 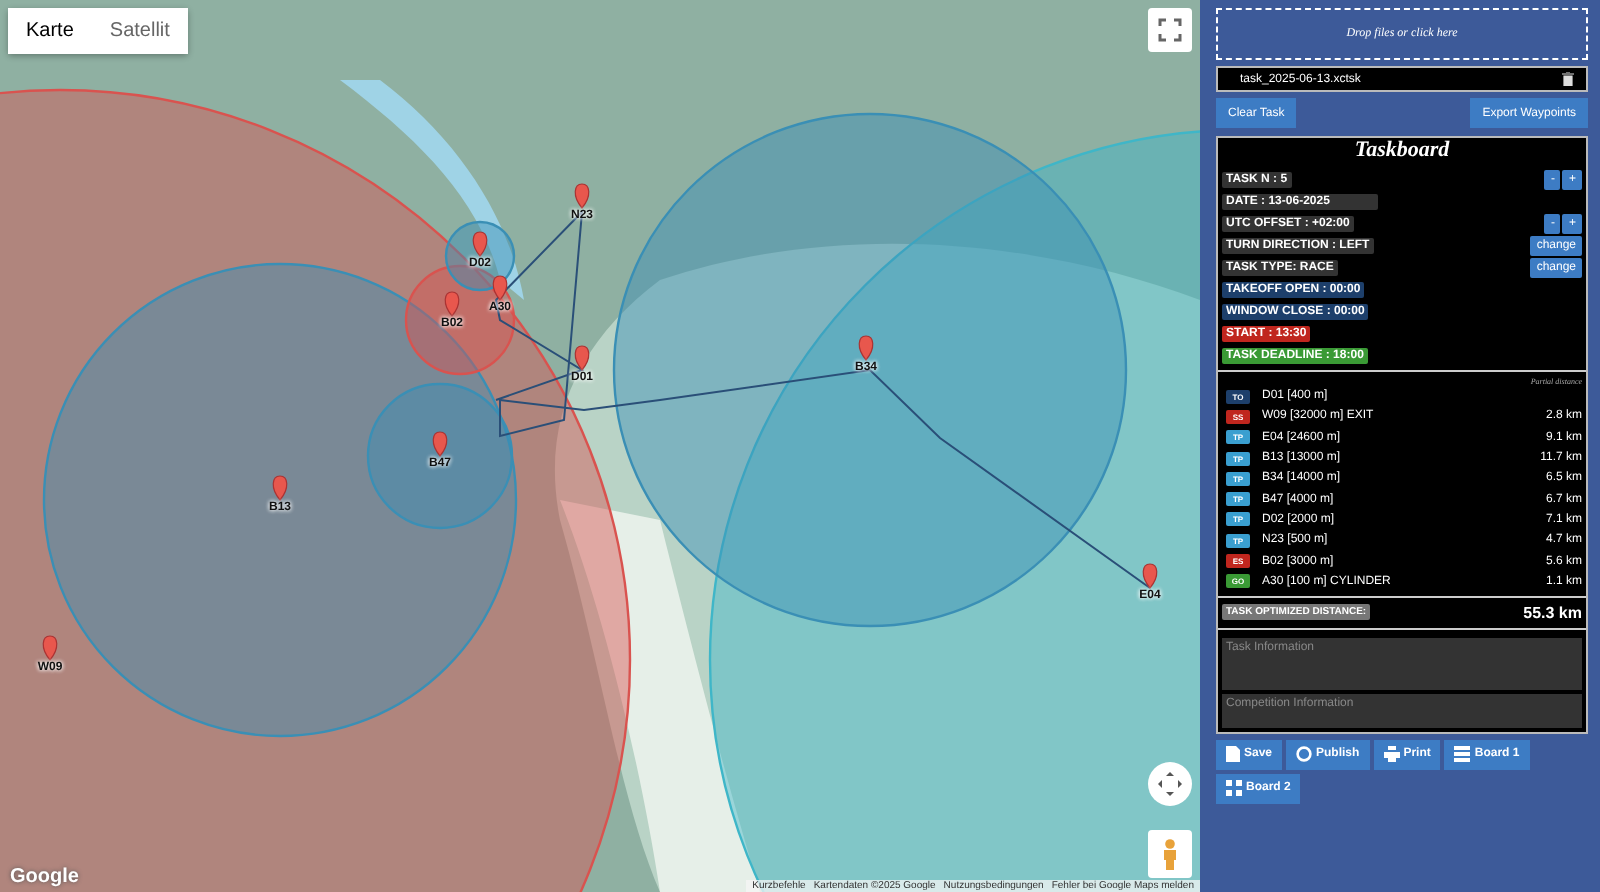 What do you see at coordinates (1304, 754) in the screenshot?
I see `circle-icon` at bounding box center [1304, 754].